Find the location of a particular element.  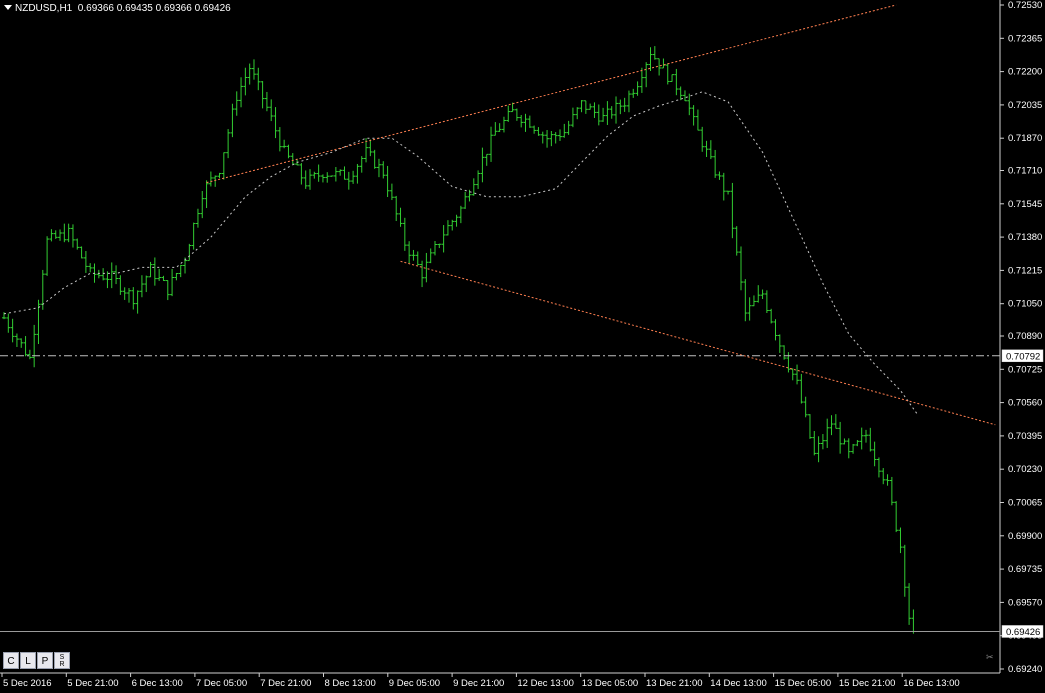

y-tick-label: 0.72365 is located at coordinates (1025, 38).